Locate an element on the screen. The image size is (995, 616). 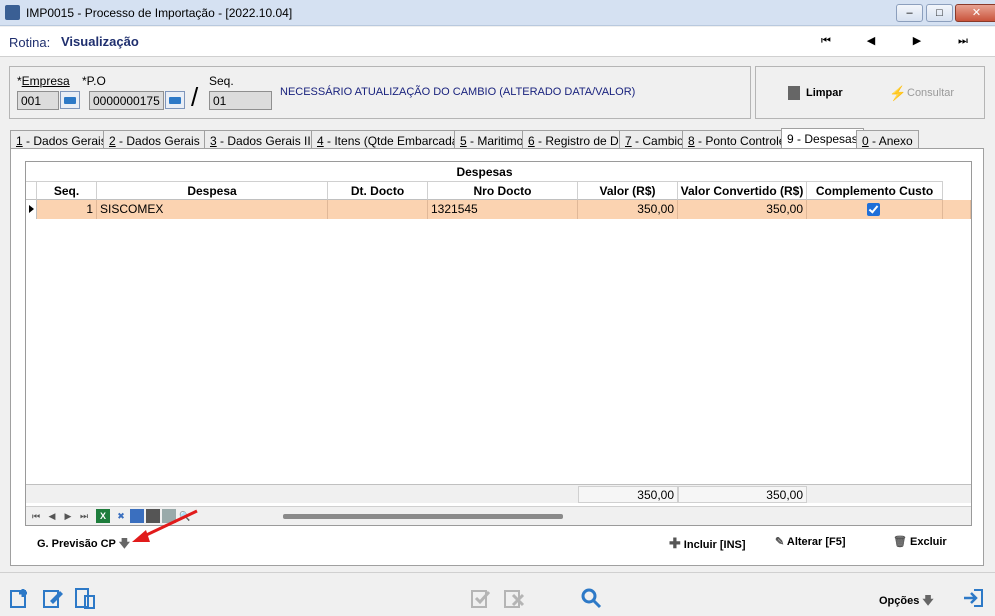
incluir-button: ✚ Incluir [INS] is located at coordinates (707, 543).